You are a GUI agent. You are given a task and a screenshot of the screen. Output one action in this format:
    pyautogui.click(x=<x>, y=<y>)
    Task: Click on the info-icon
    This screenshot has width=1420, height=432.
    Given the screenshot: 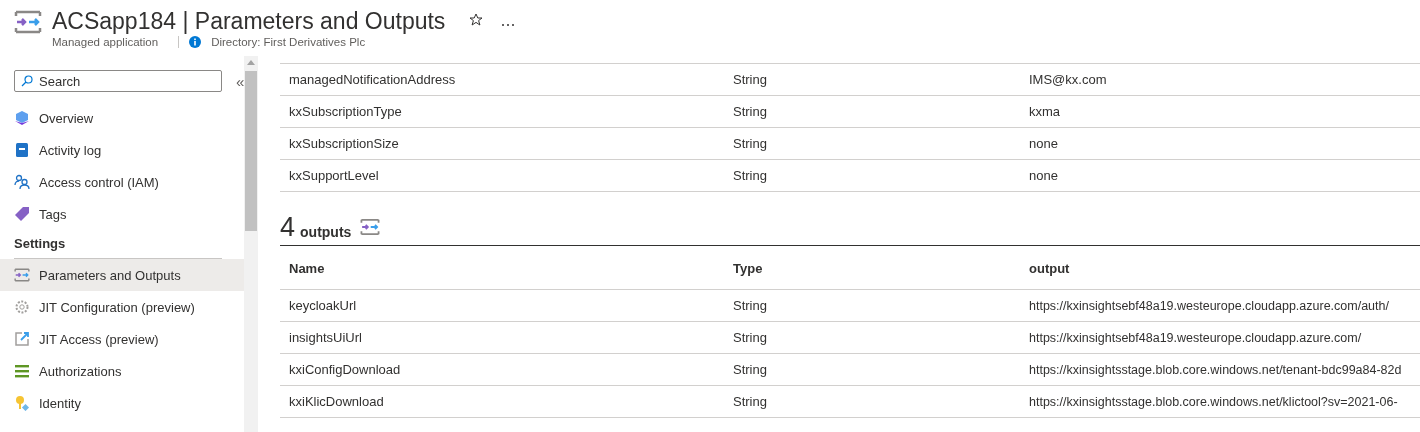 What is the action you would take?
    pyautogui.click(x=195, y=42)
    